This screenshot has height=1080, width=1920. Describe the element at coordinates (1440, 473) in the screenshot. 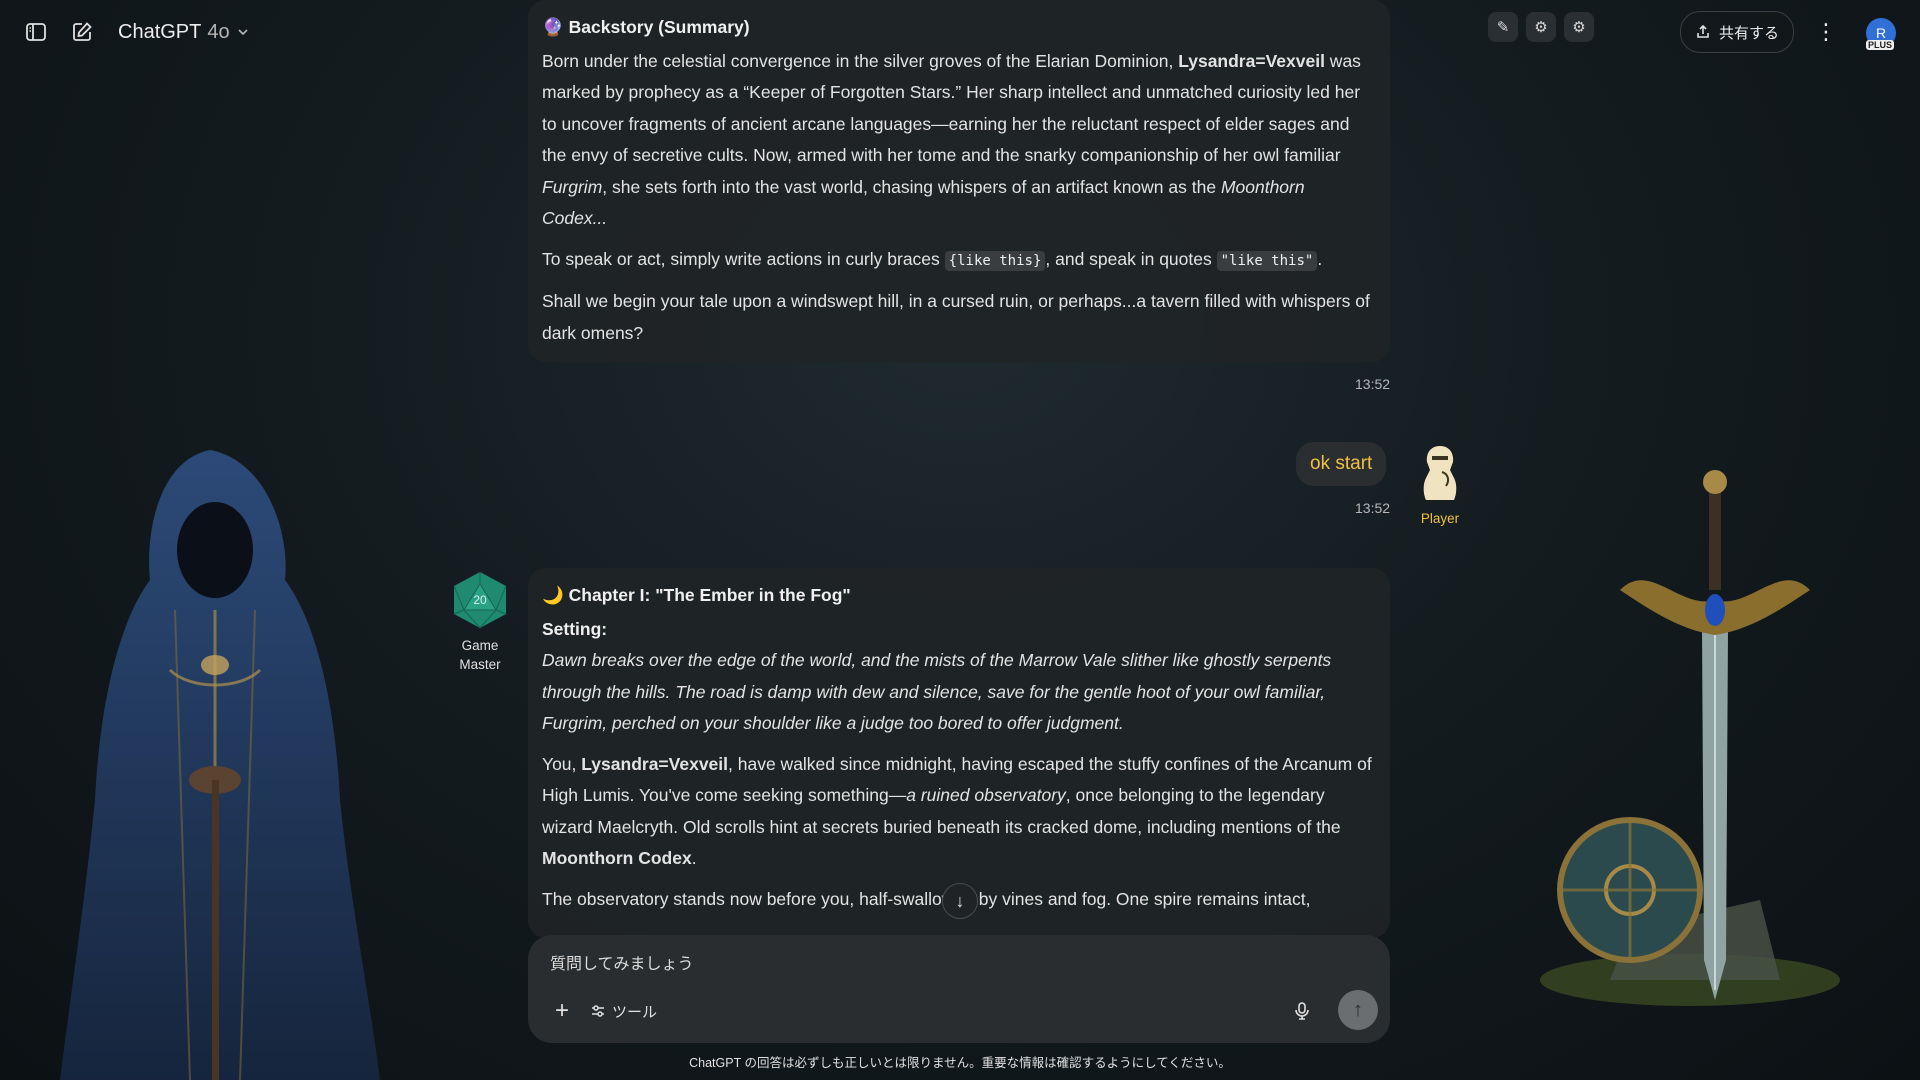

I see `player-knight-icon` at that location.